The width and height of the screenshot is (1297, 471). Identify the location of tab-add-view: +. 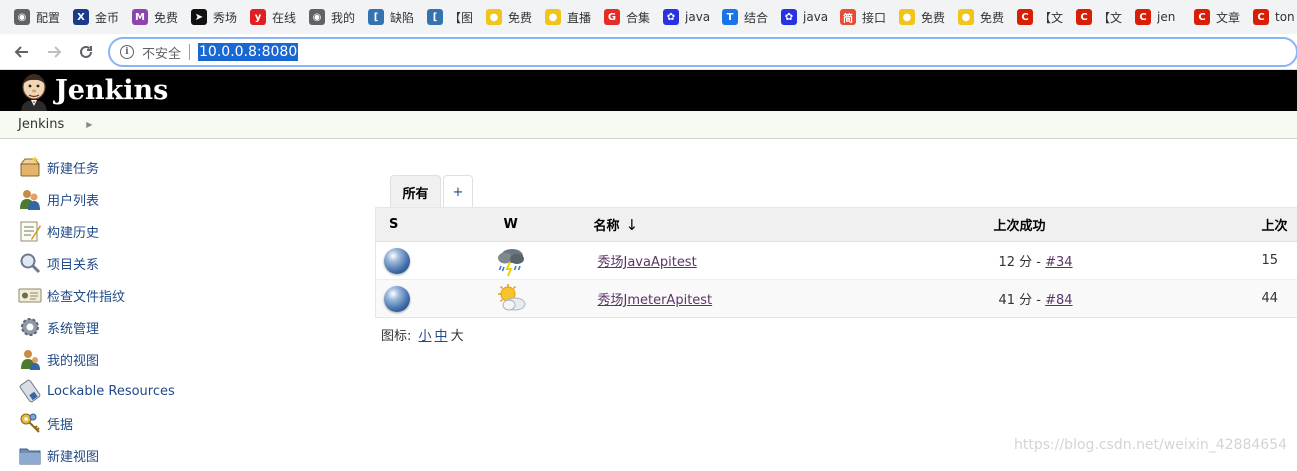
(458, 191).